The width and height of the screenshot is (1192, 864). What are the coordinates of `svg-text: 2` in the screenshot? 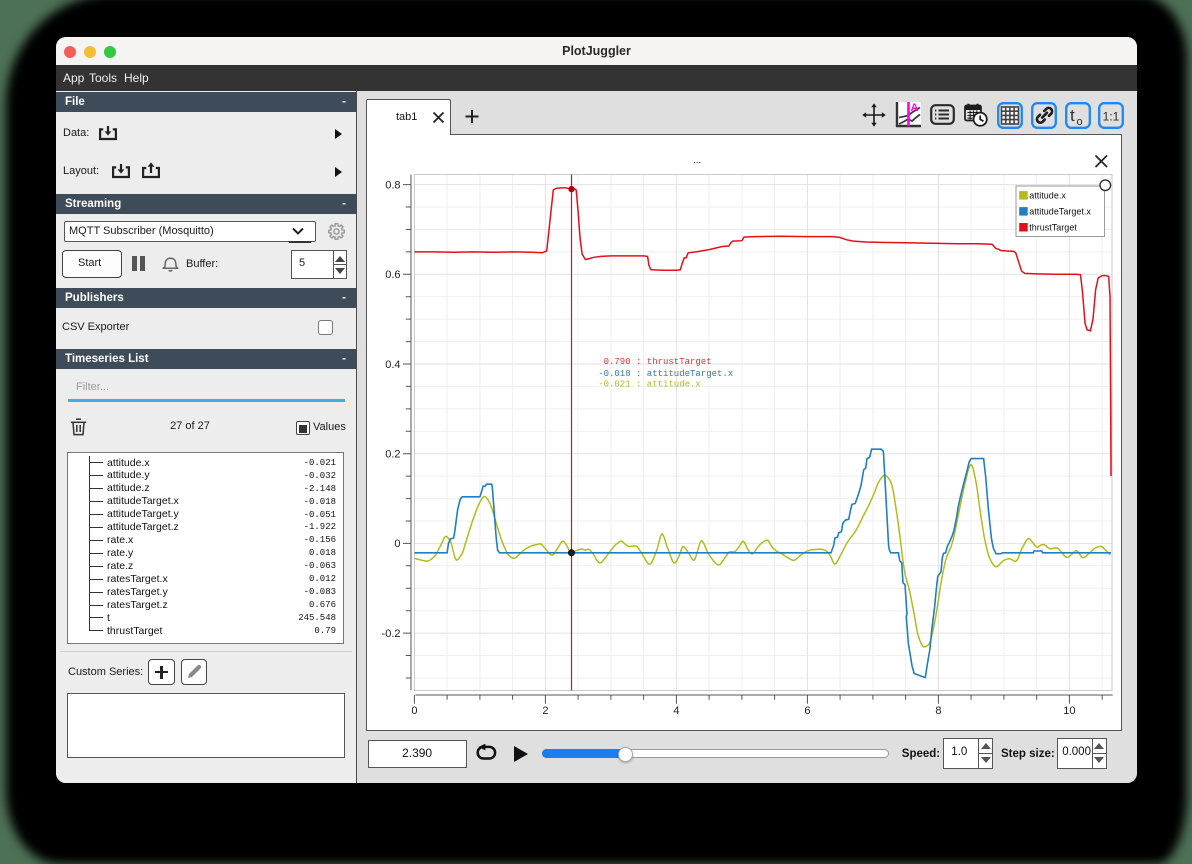 It's located at (545, 711).